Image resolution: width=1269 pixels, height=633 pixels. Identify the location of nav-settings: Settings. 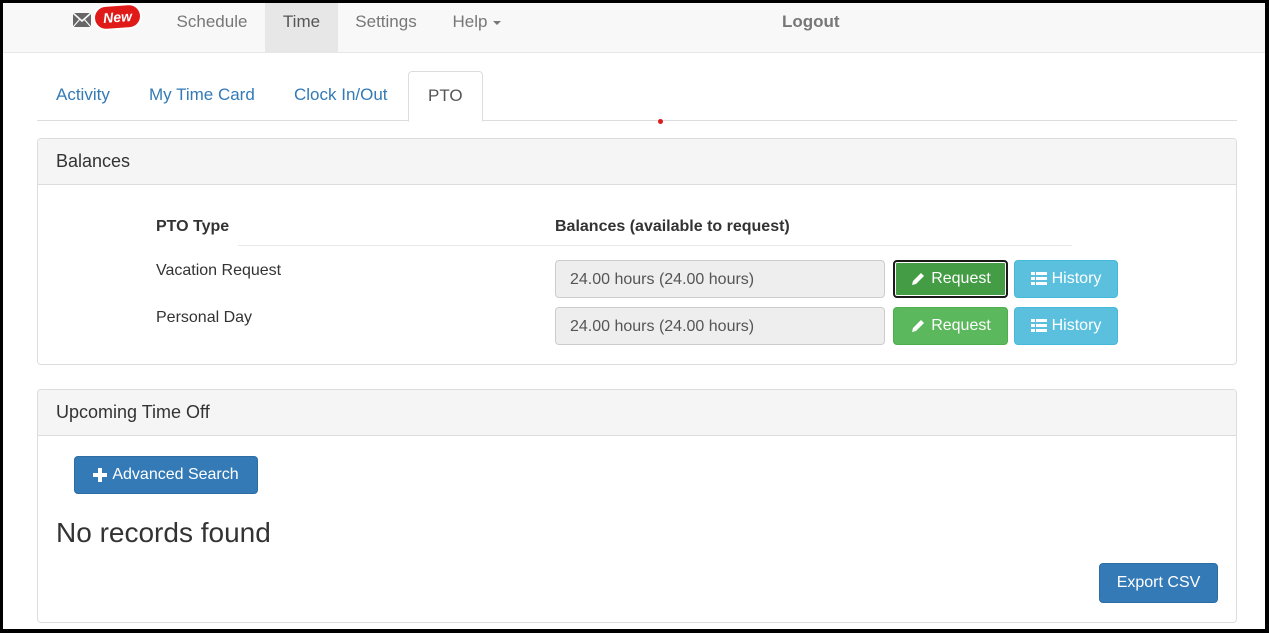
(386, 27).